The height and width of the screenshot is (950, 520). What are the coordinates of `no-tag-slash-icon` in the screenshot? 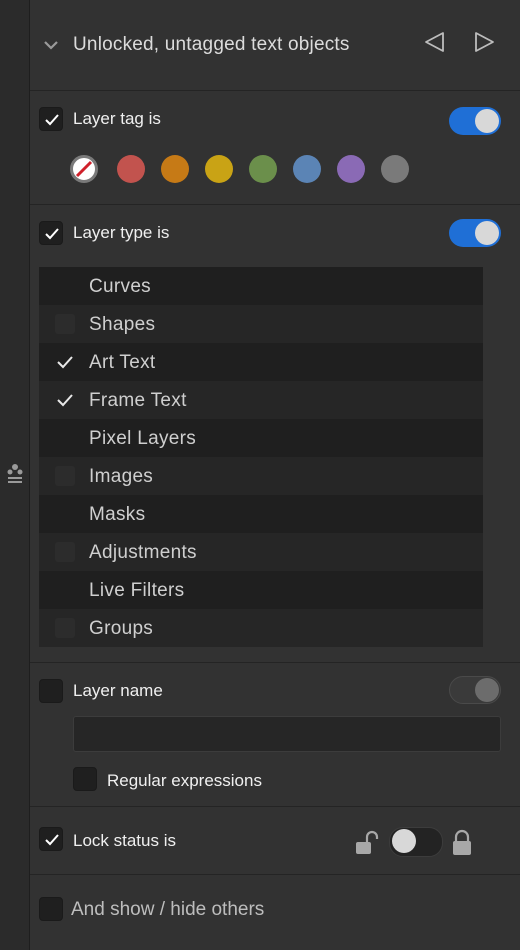 It's located at (84, 169).